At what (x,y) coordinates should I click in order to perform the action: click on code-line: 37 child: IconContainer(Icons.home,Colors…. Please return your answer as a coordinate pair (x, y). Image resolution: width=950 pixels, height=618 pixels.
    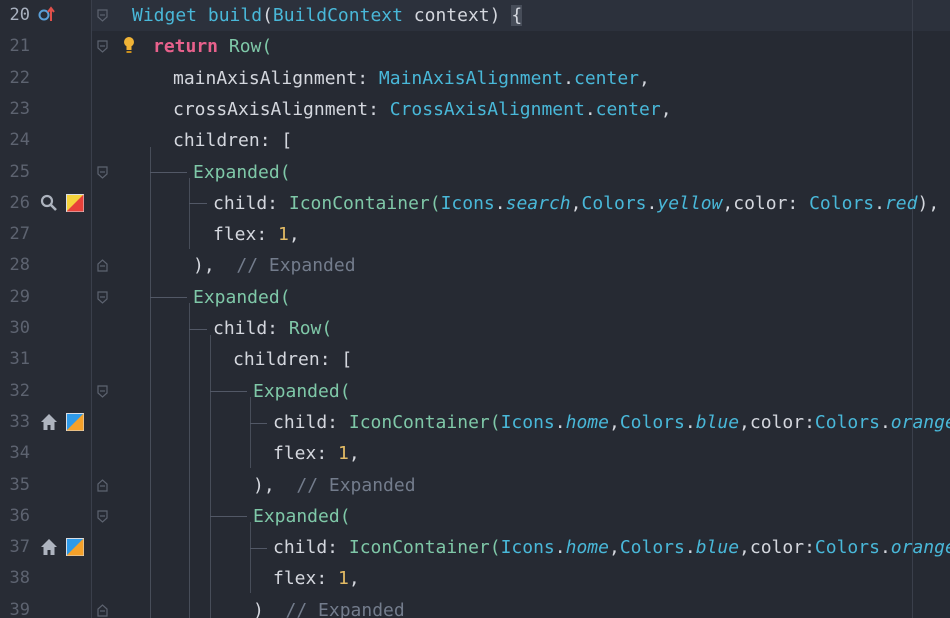
    Looking at the image, I should click on (475, 547).